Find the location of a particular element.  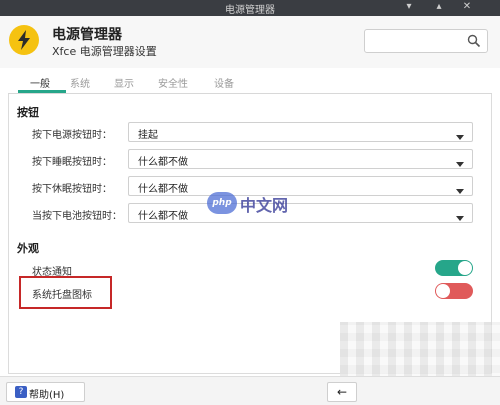

active-tab-indicator is located at coordinates (42, 91).